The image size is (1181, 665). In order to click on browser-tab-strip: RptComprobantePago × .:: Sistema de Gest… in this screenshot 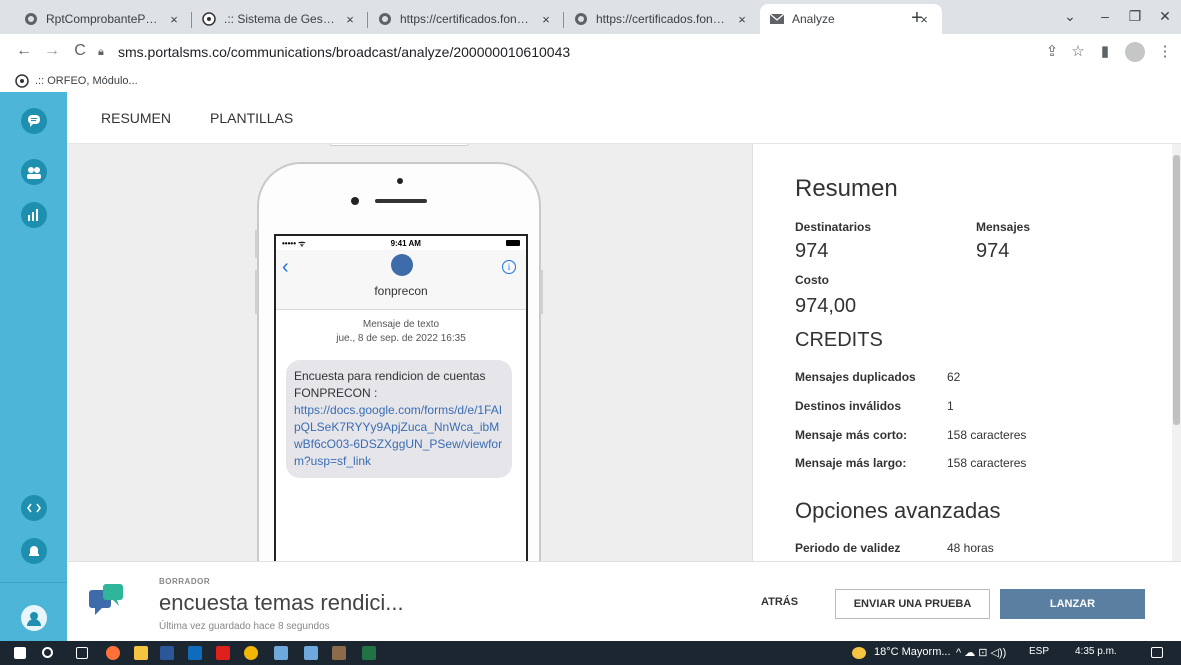, I will do `click(590, 17)`.